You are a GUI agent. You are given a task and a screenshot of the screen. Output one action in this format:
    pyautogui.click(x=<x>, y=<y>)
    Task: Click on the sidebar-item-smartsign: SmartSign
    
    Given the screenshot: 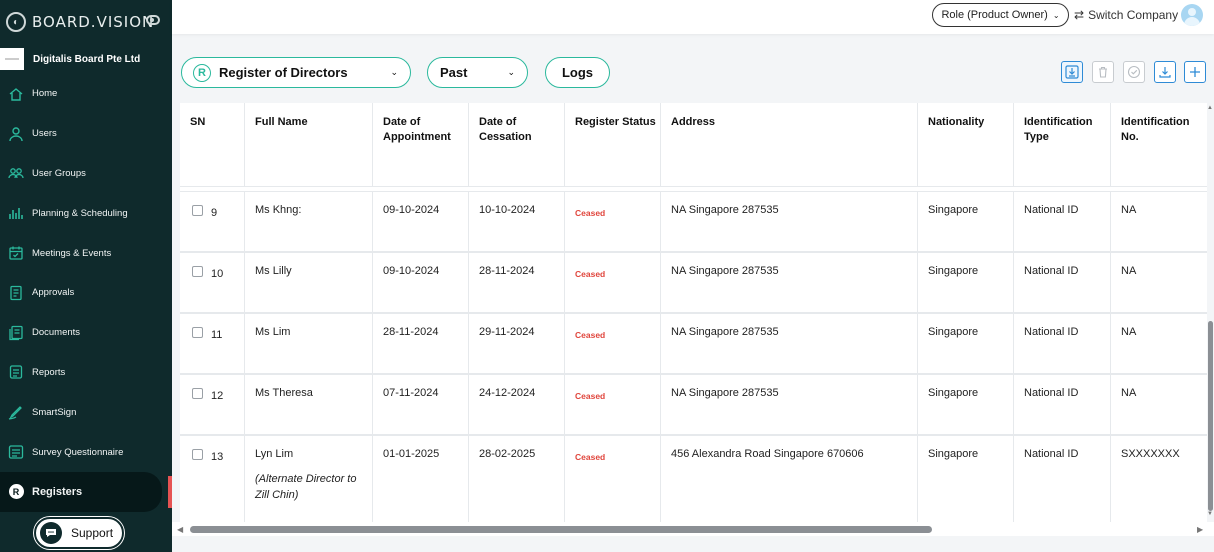 What is the action you would take?
    pyautogui.click(x=86, y=412)
    